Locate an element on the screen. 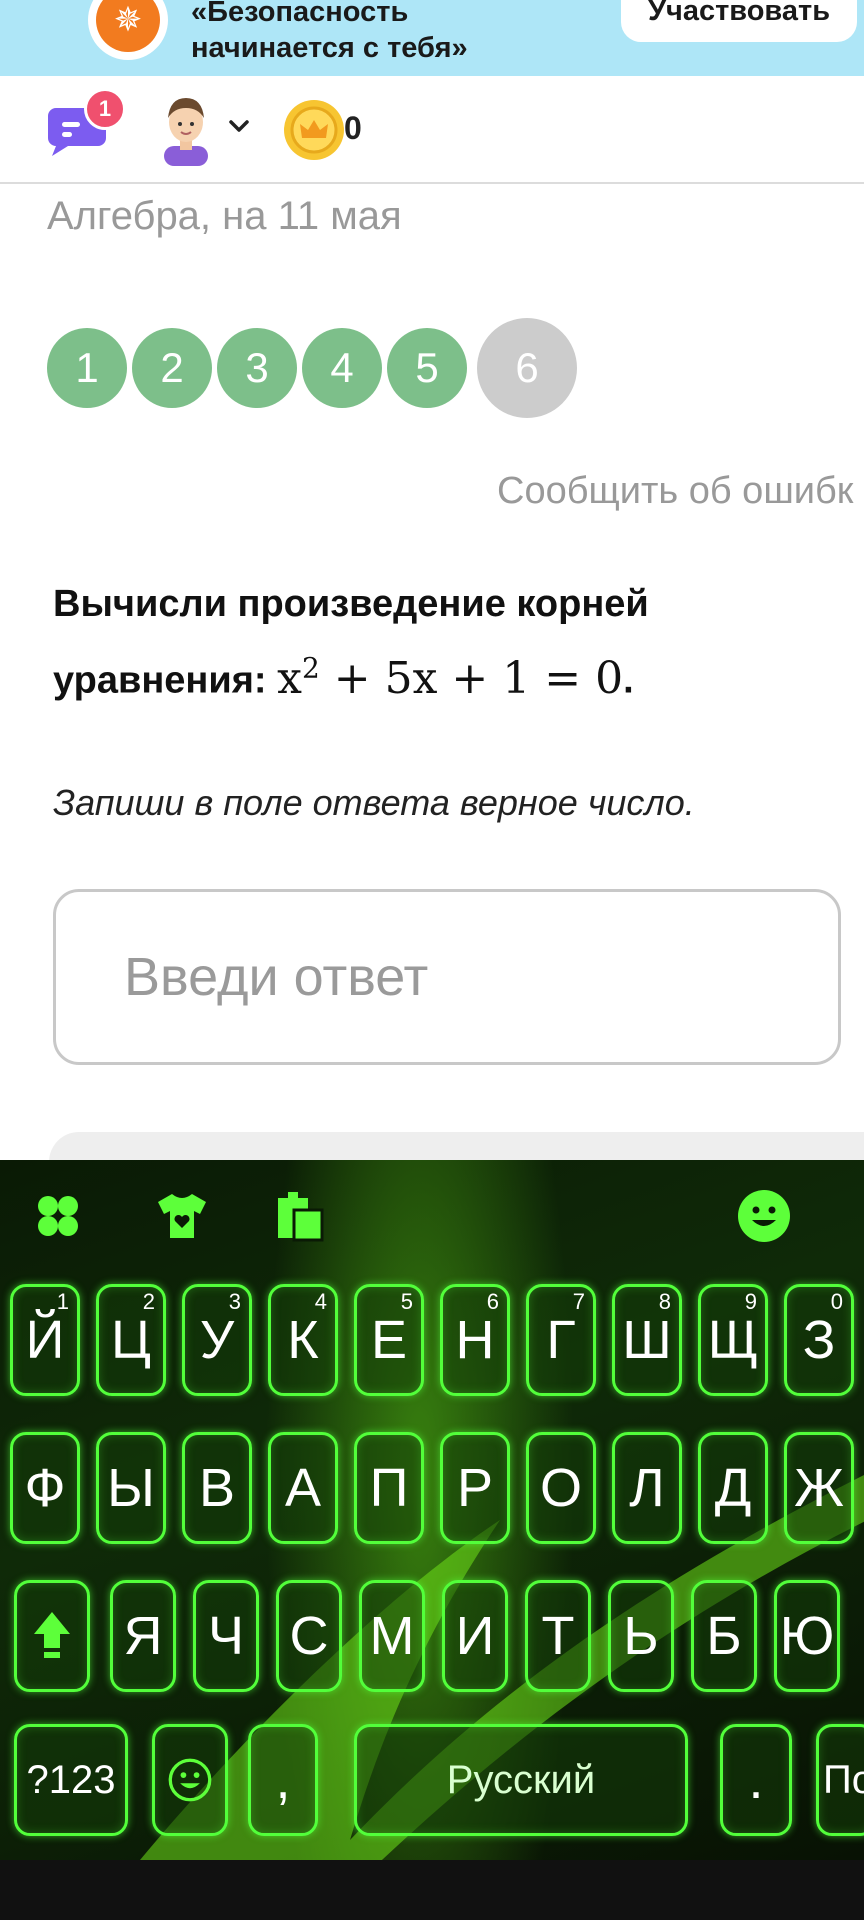  key-label: Р is located at coordinates (475, 1488).